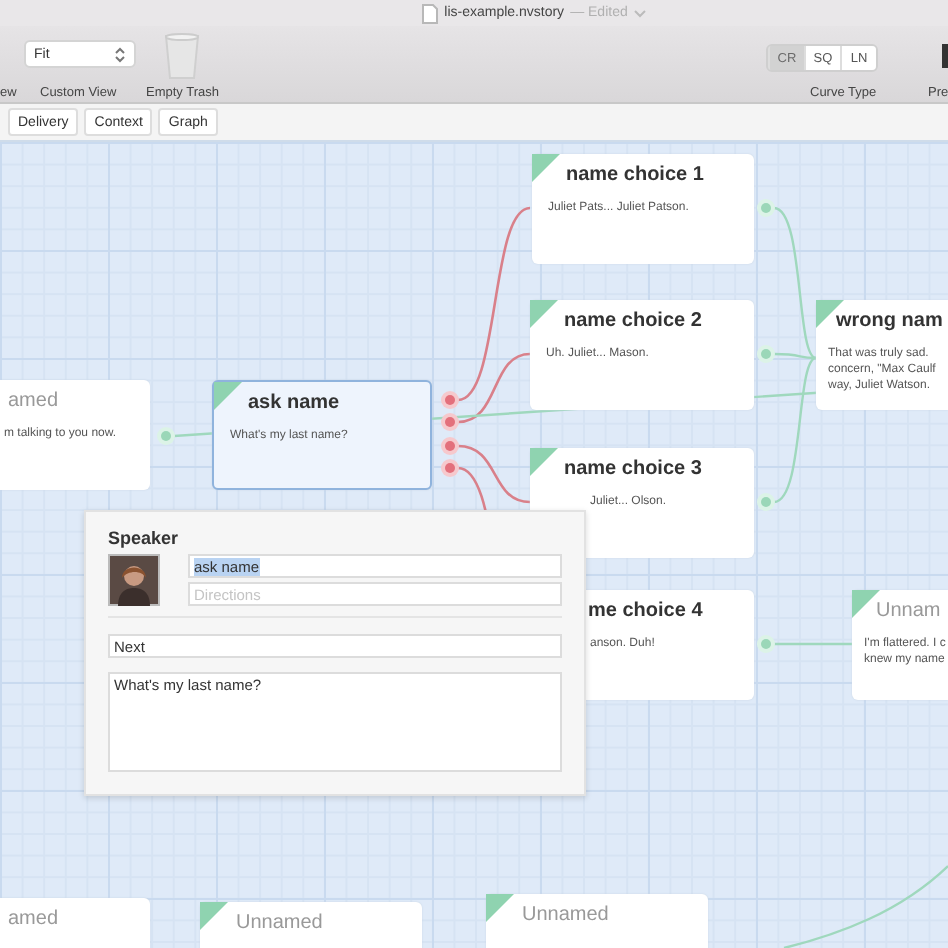  Describe the element at coordinates (144, 538) in the screenshot. I see `popover-heading: Speaker` at that location.